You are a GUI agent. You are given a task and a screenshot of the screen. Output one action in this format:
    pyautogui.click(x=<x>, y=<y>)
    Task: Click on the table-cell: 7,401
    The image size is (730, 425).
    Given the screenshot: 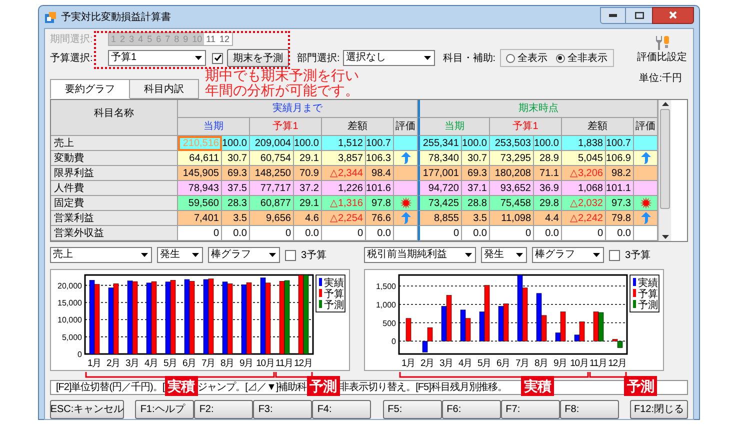 What is the action you would take?
    pyautogui.click(x=200, y=218)
    